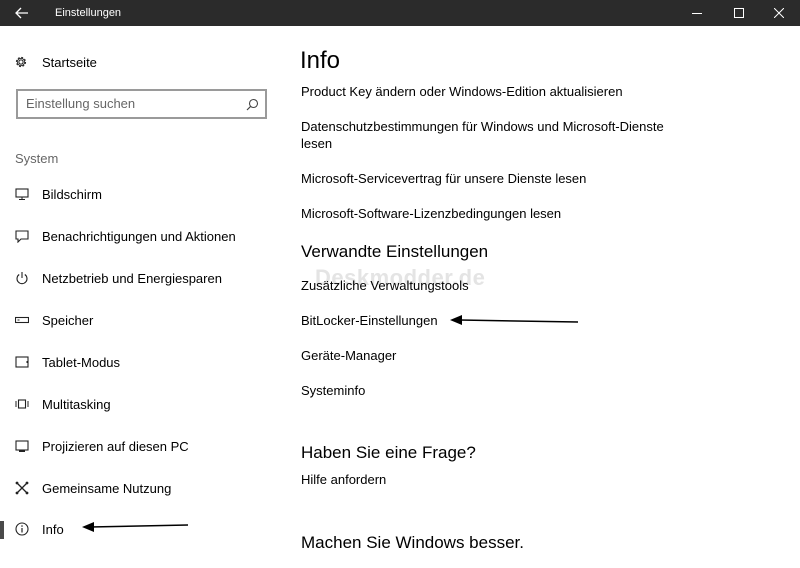 The height and width of the screenshot is (568, 800). Describe the element at coordinates (385, 285) in the screenshot. I see `link-verwaltungstools: Zusätzliche Verwaltungstools` at that location.